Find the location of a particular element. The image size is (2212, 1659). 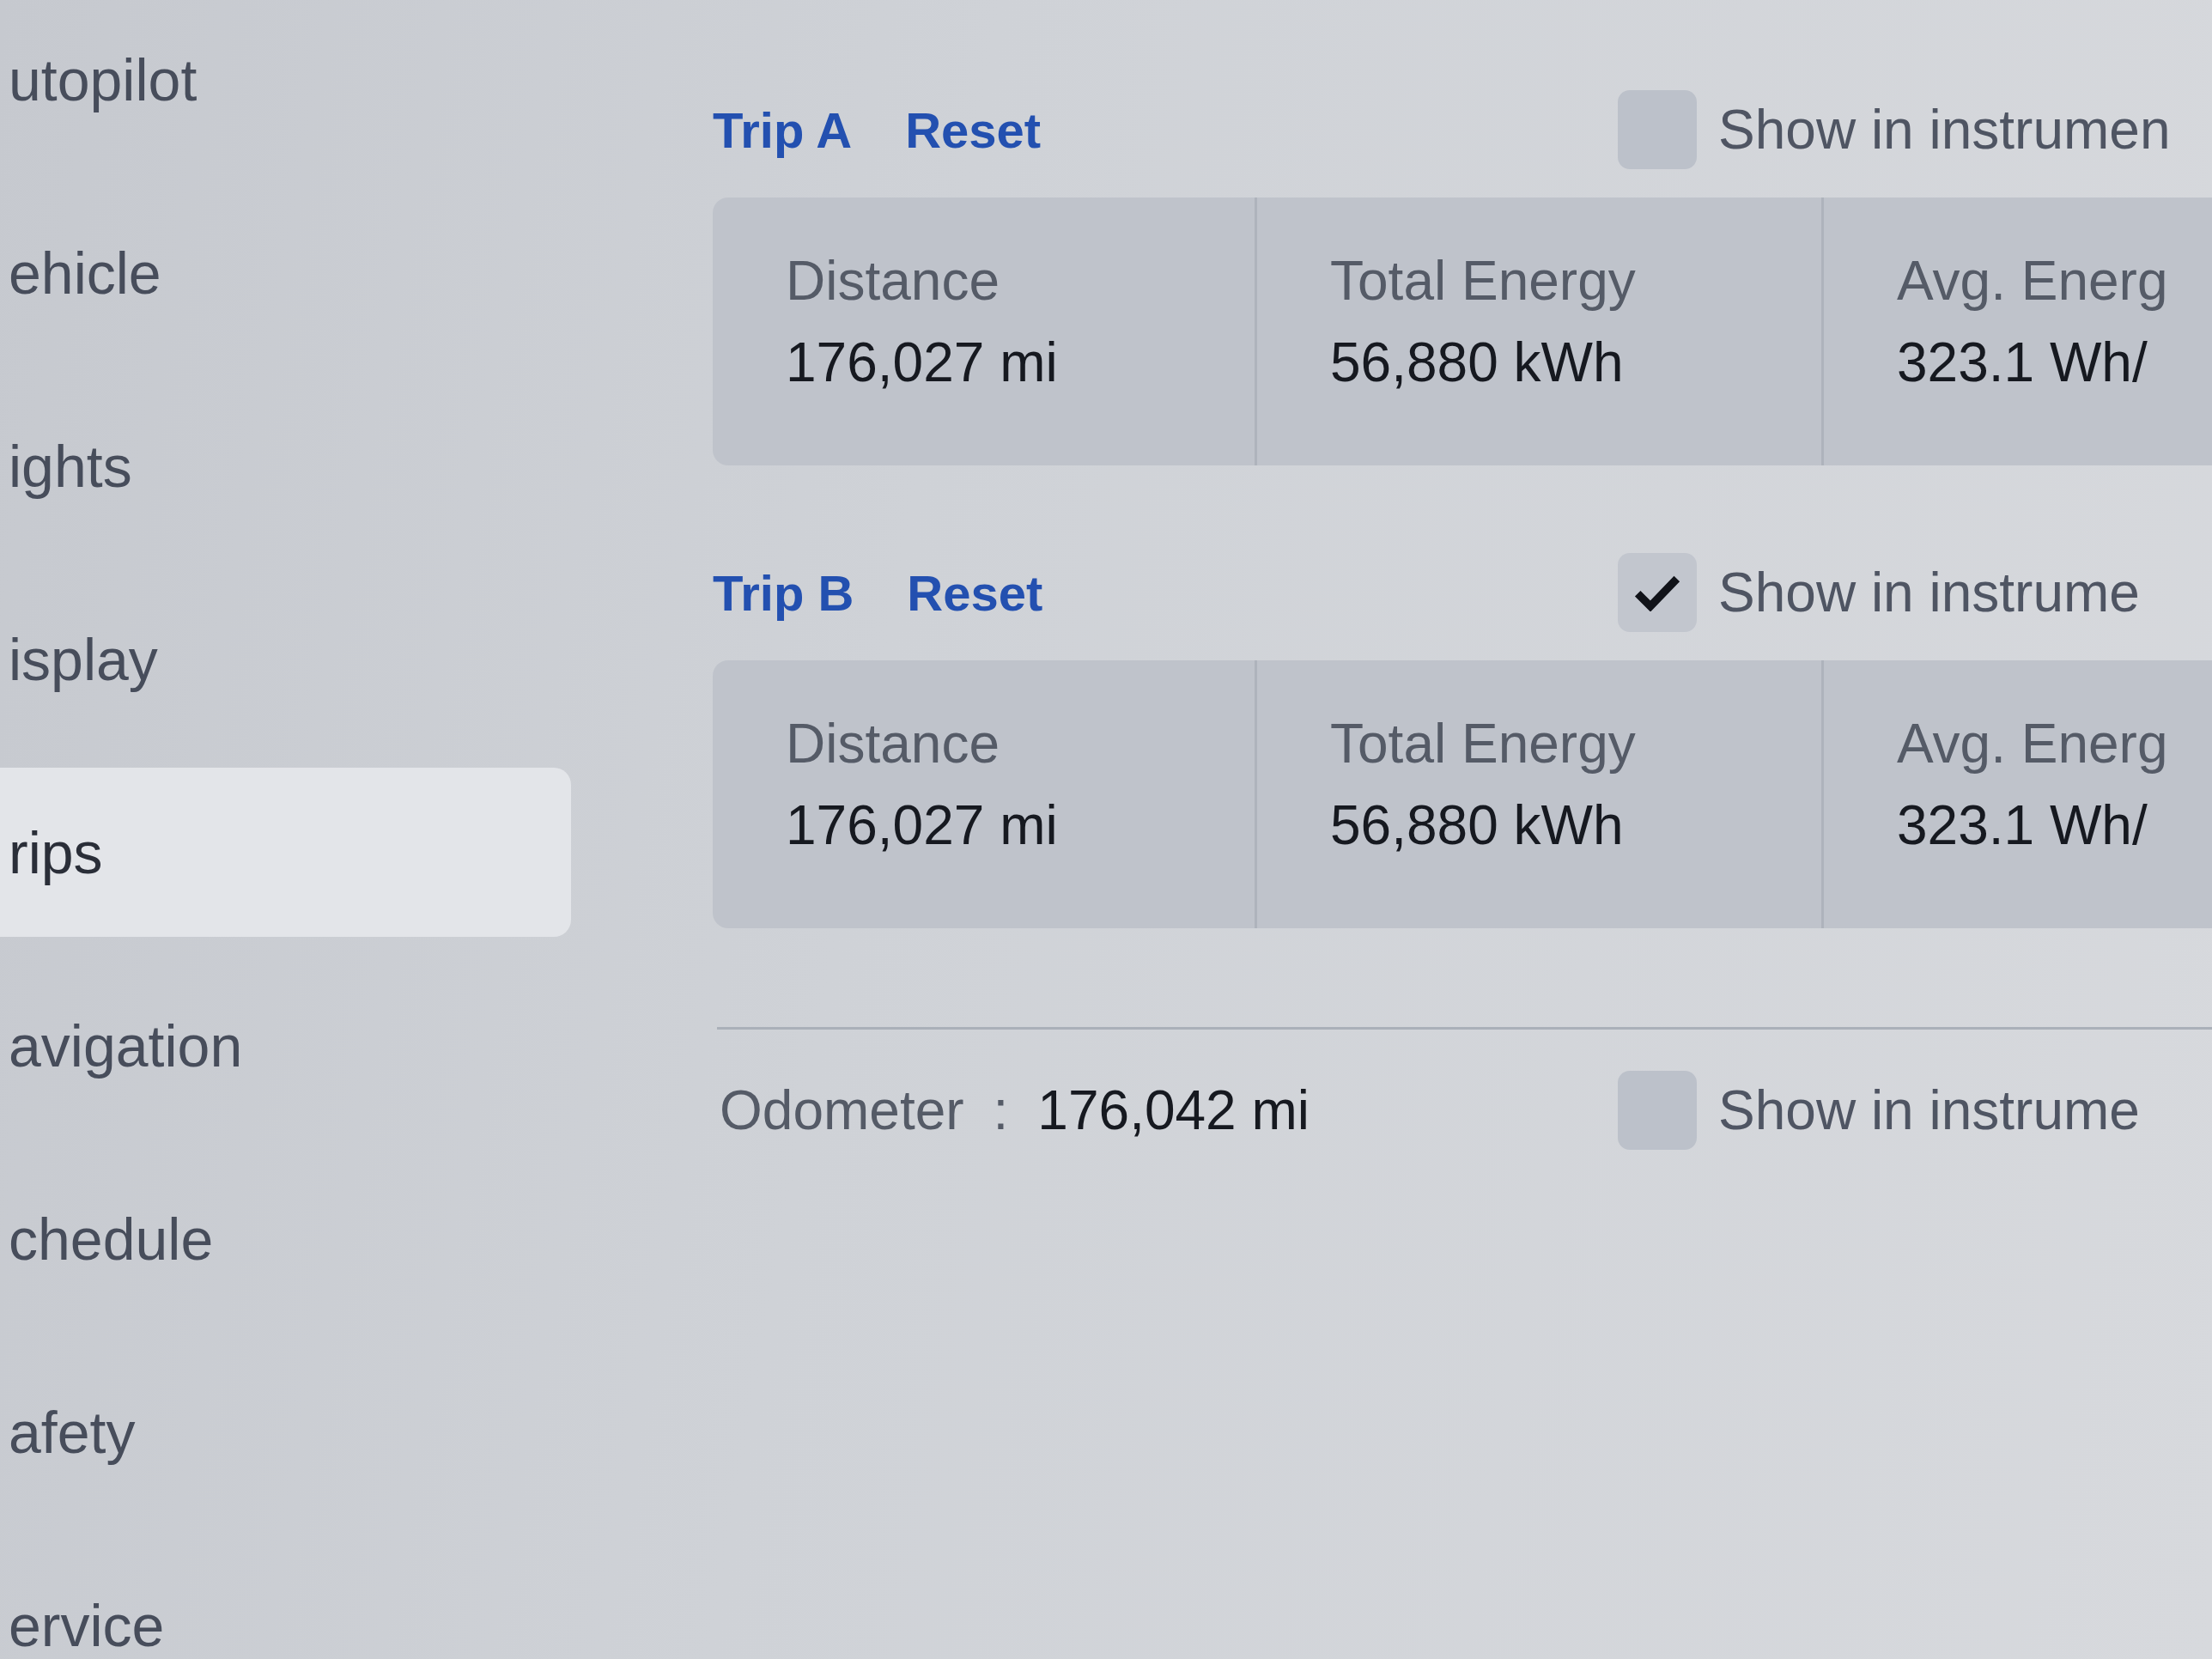

trip-title: Trip B is located at coordinates (783, 592).